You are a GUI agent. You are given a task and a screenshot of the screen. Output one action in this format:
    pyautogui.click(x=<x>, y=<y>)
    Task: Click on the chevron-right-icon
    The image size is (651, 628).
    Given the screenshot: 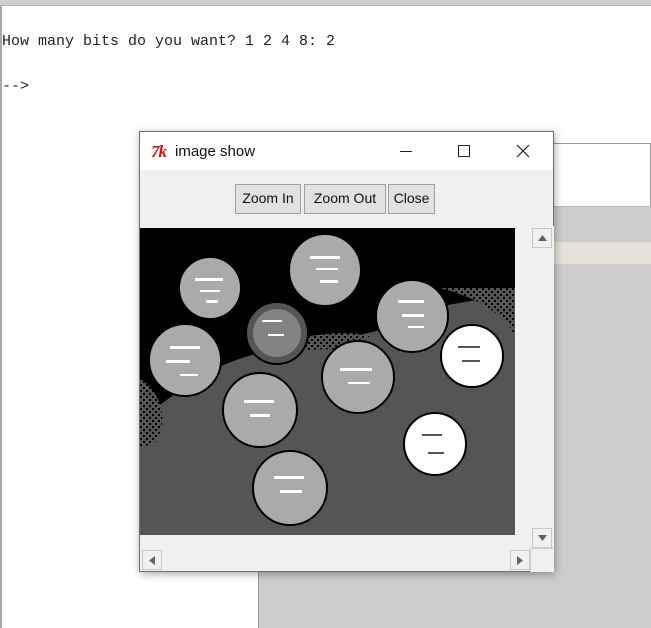 What is the action you would take?
    pyautogui.click(x=520, y=560)
    